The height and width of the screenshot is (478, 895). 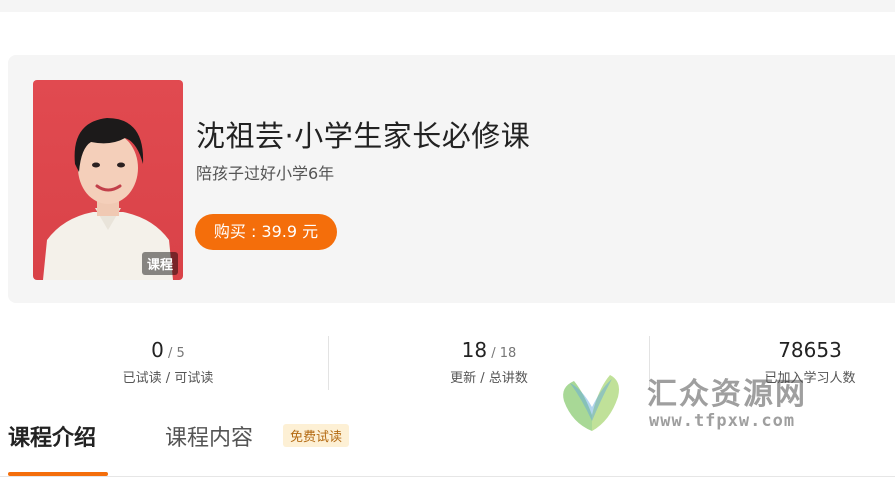 What do you see at coordinates (52, 436) in the screenshot?
I see `tab-course-intro: 课程介绍` at bounding box center [52, 436].